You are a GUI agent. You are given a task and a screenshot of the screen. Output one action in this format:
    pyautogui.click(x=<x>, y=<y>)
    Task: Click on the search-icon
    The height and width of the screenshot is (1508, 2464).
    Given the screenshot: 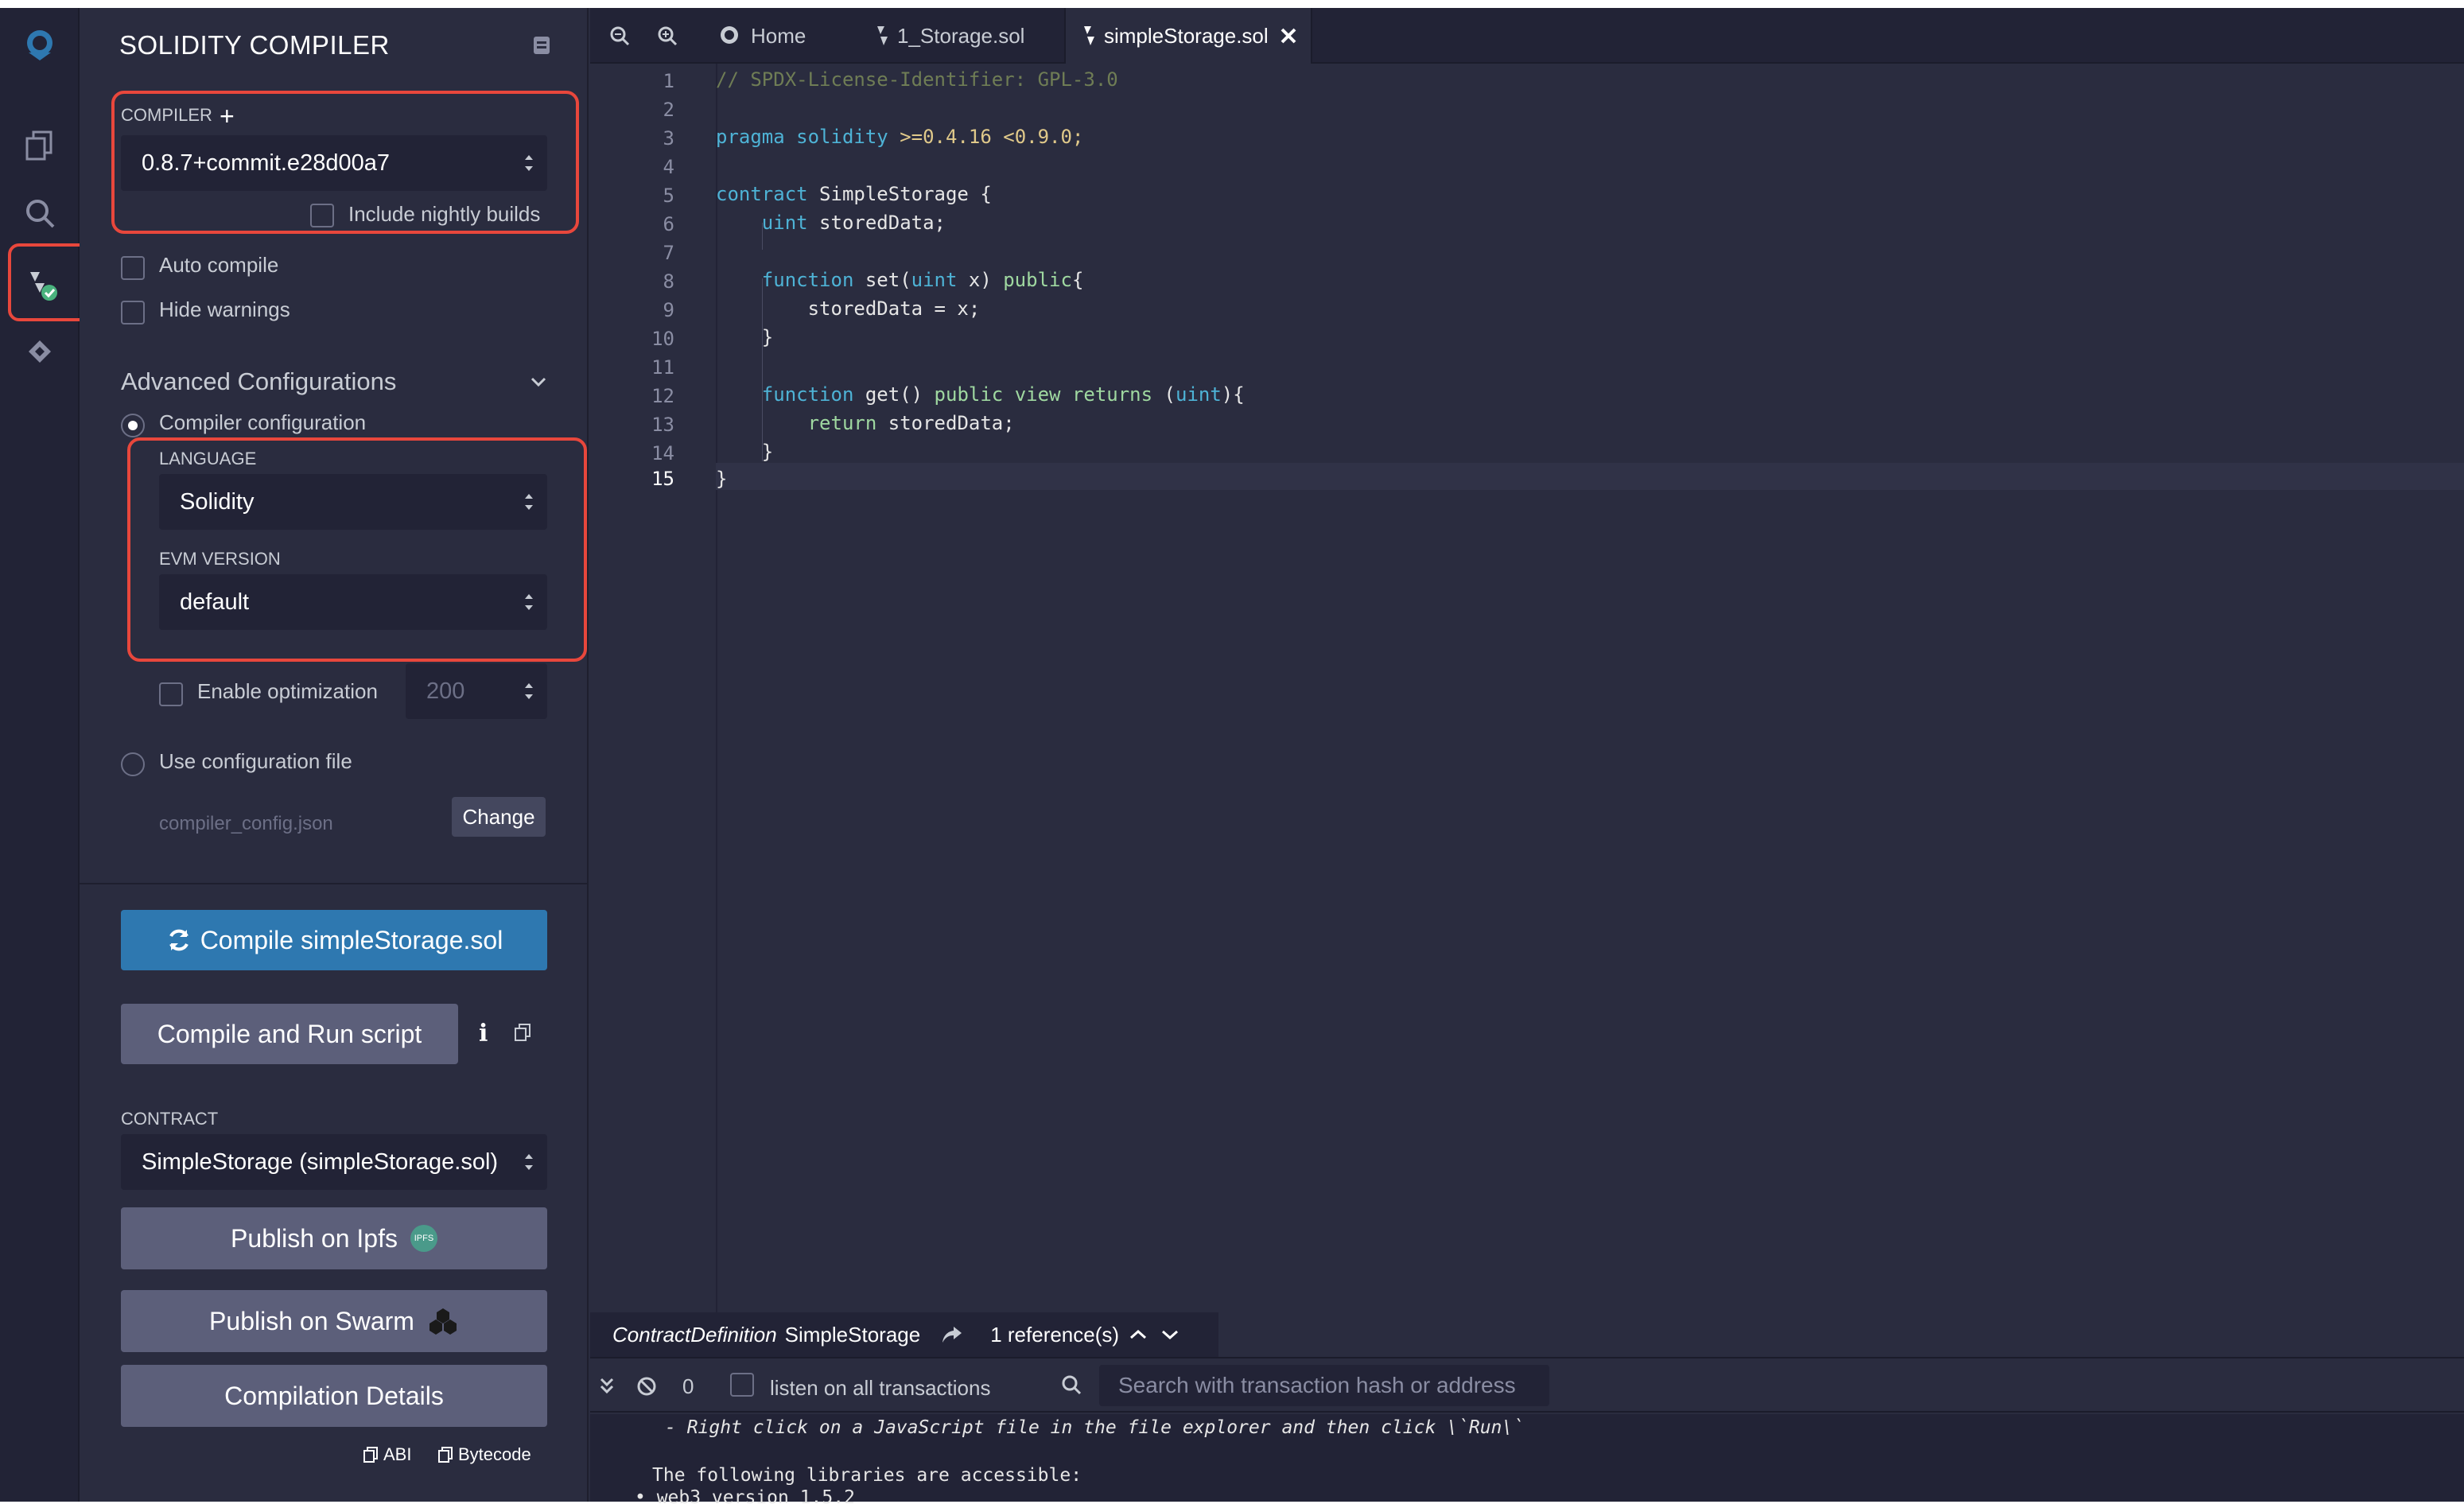 What is the action you would take?
    pyautogui.click(x=39, y=214)
    